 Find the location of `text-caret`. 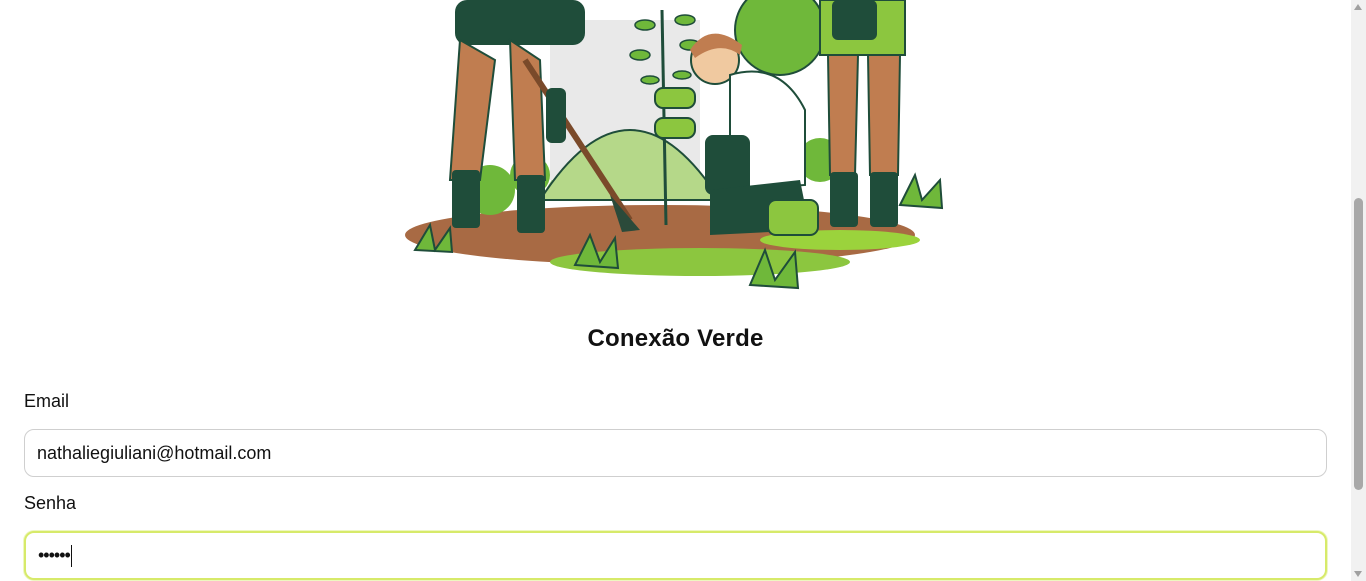

text-caret is located at coordinates (71, 556).